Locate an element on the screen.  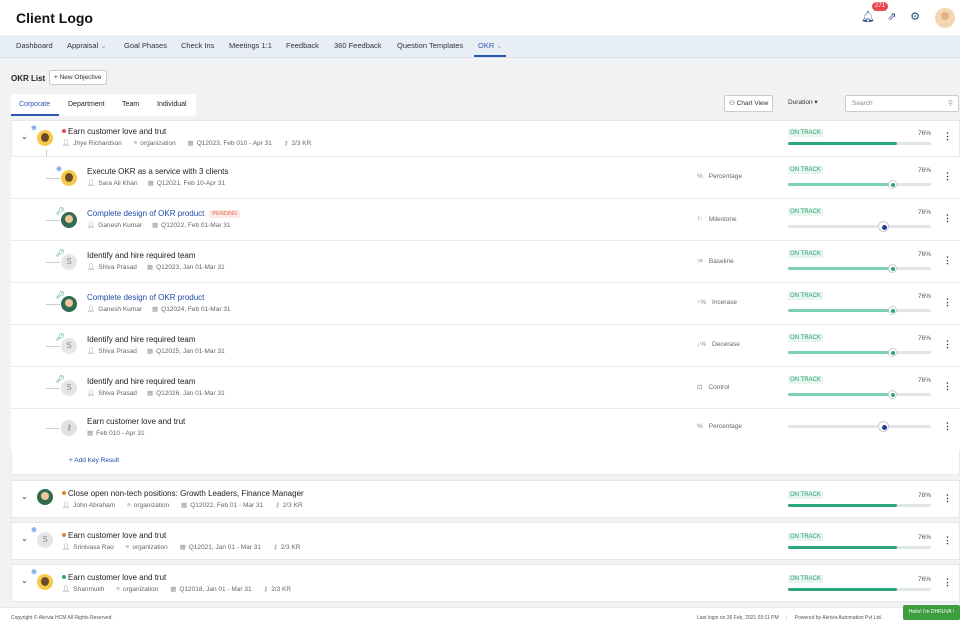
nav-goal-phases: Goal Phases is located at coordinates (145, 45).